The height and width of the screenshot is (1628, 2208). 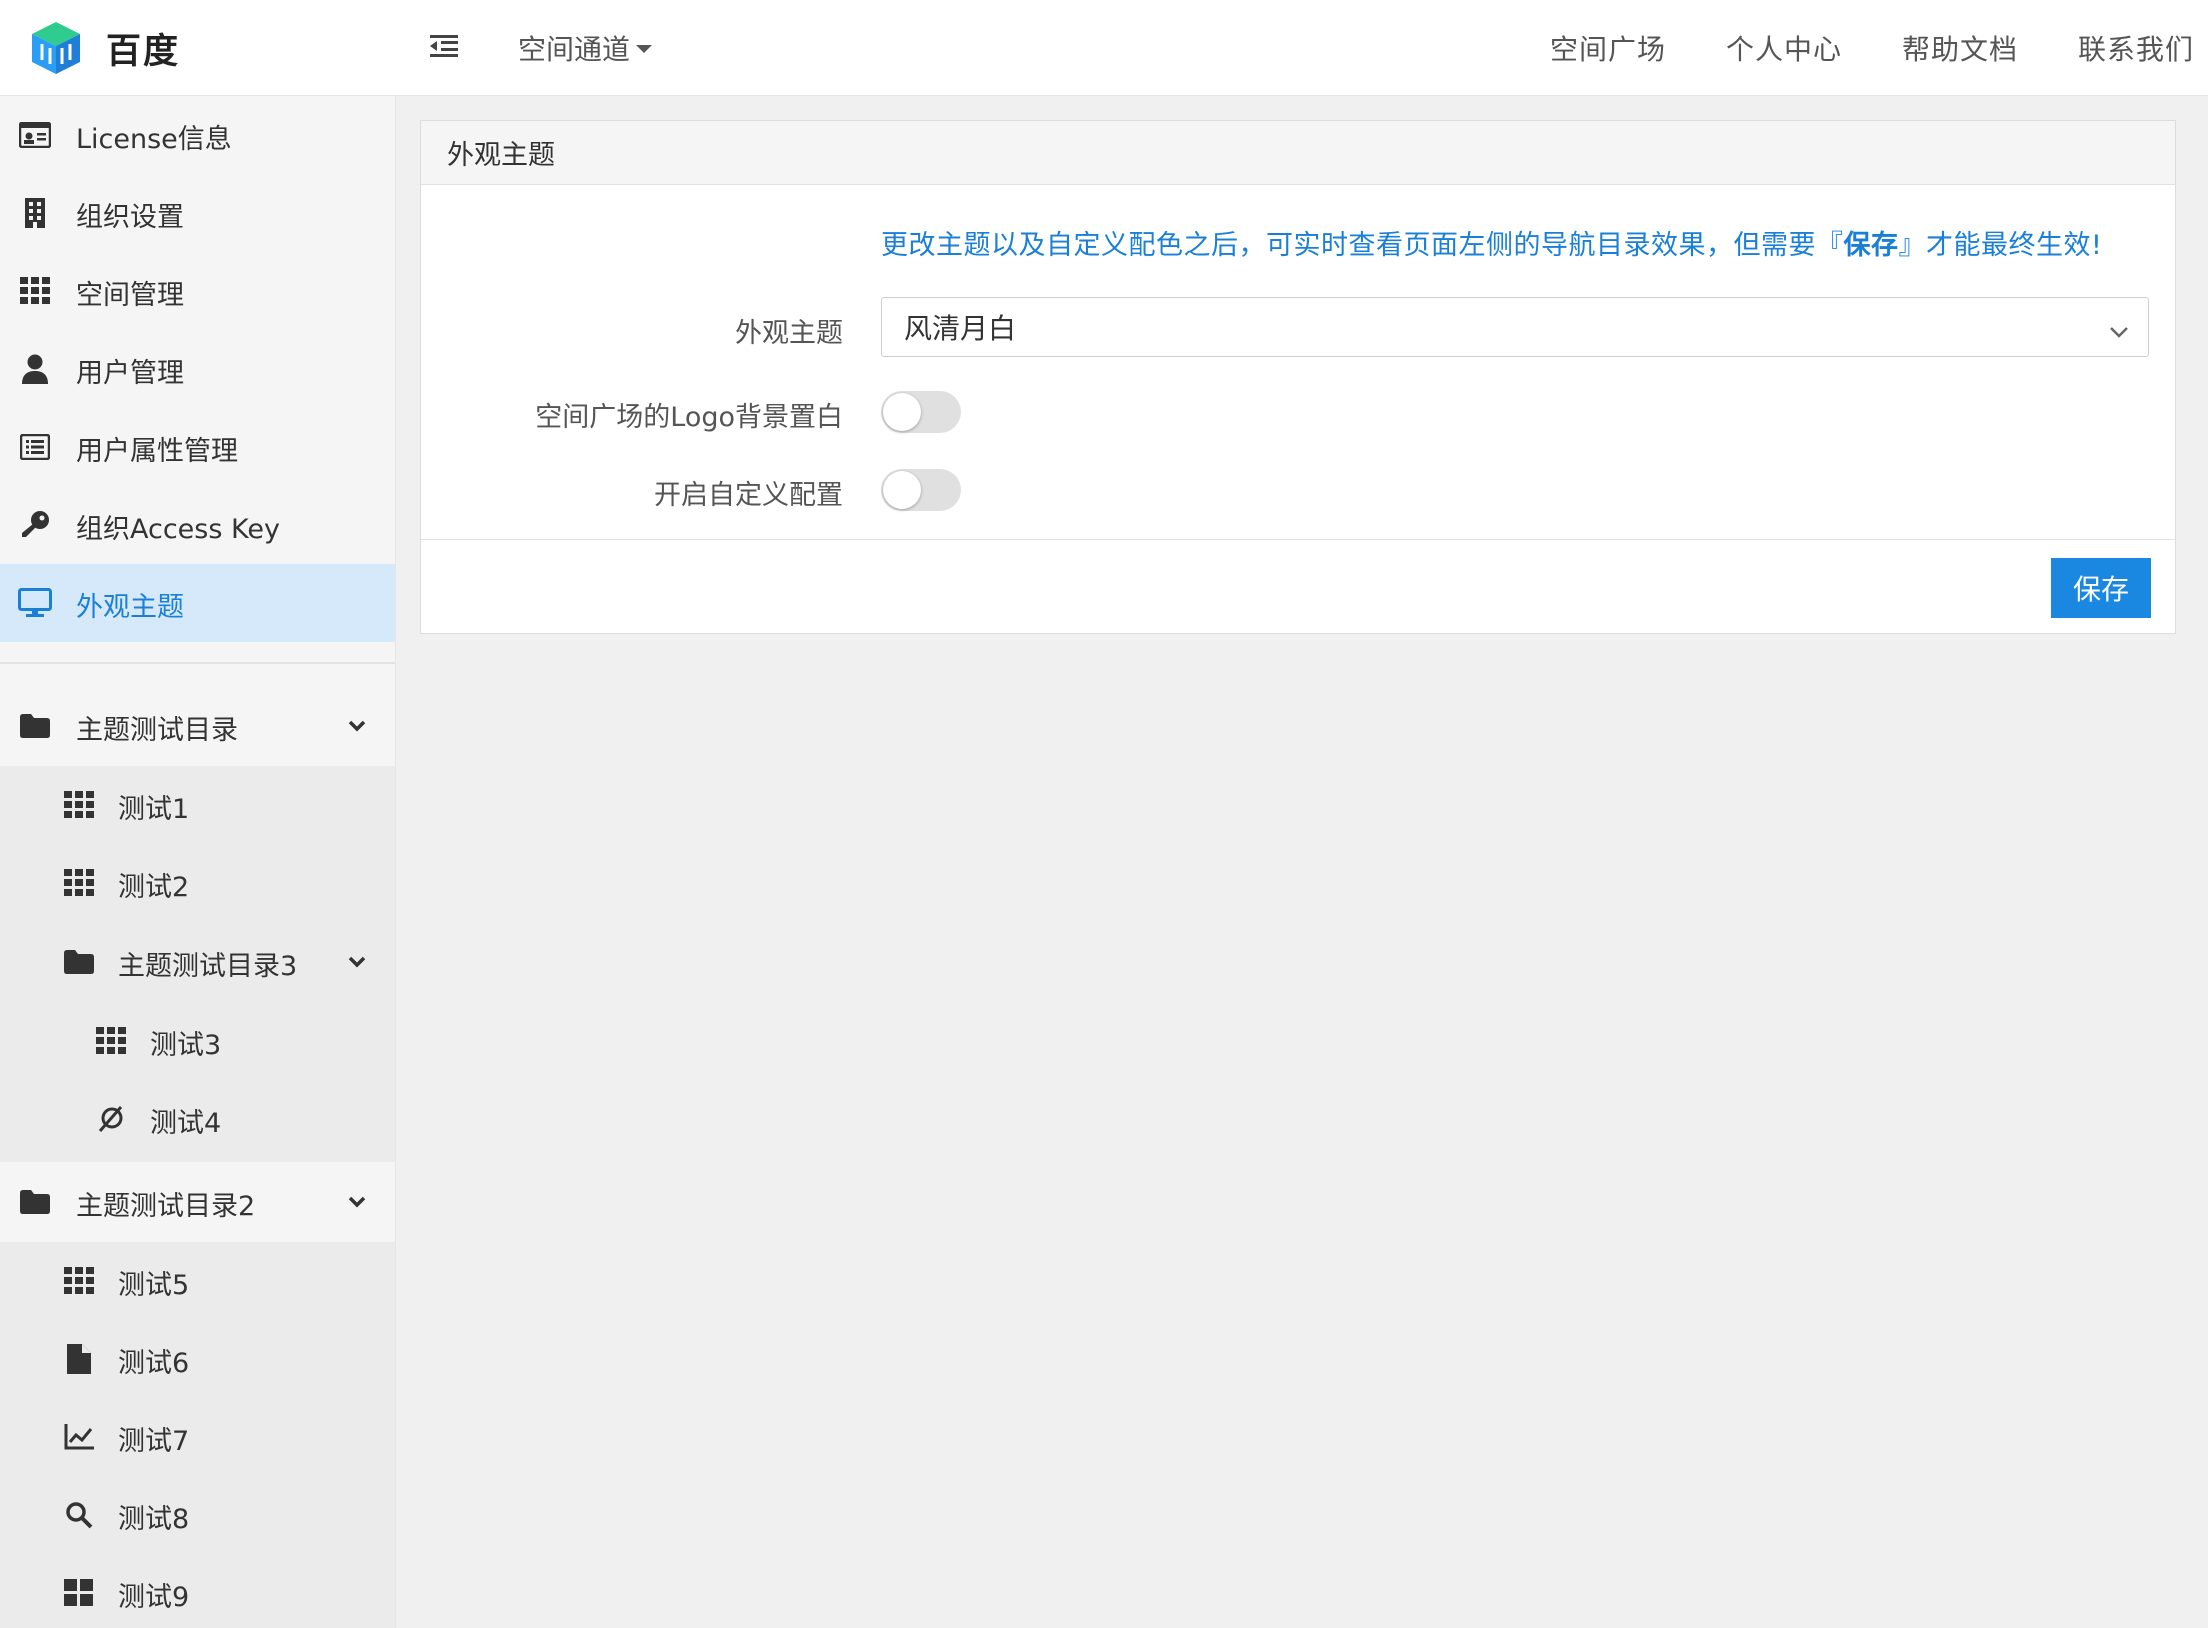 I want to click on tree-item-test7: 测试7, so click(x=197, y=1437).